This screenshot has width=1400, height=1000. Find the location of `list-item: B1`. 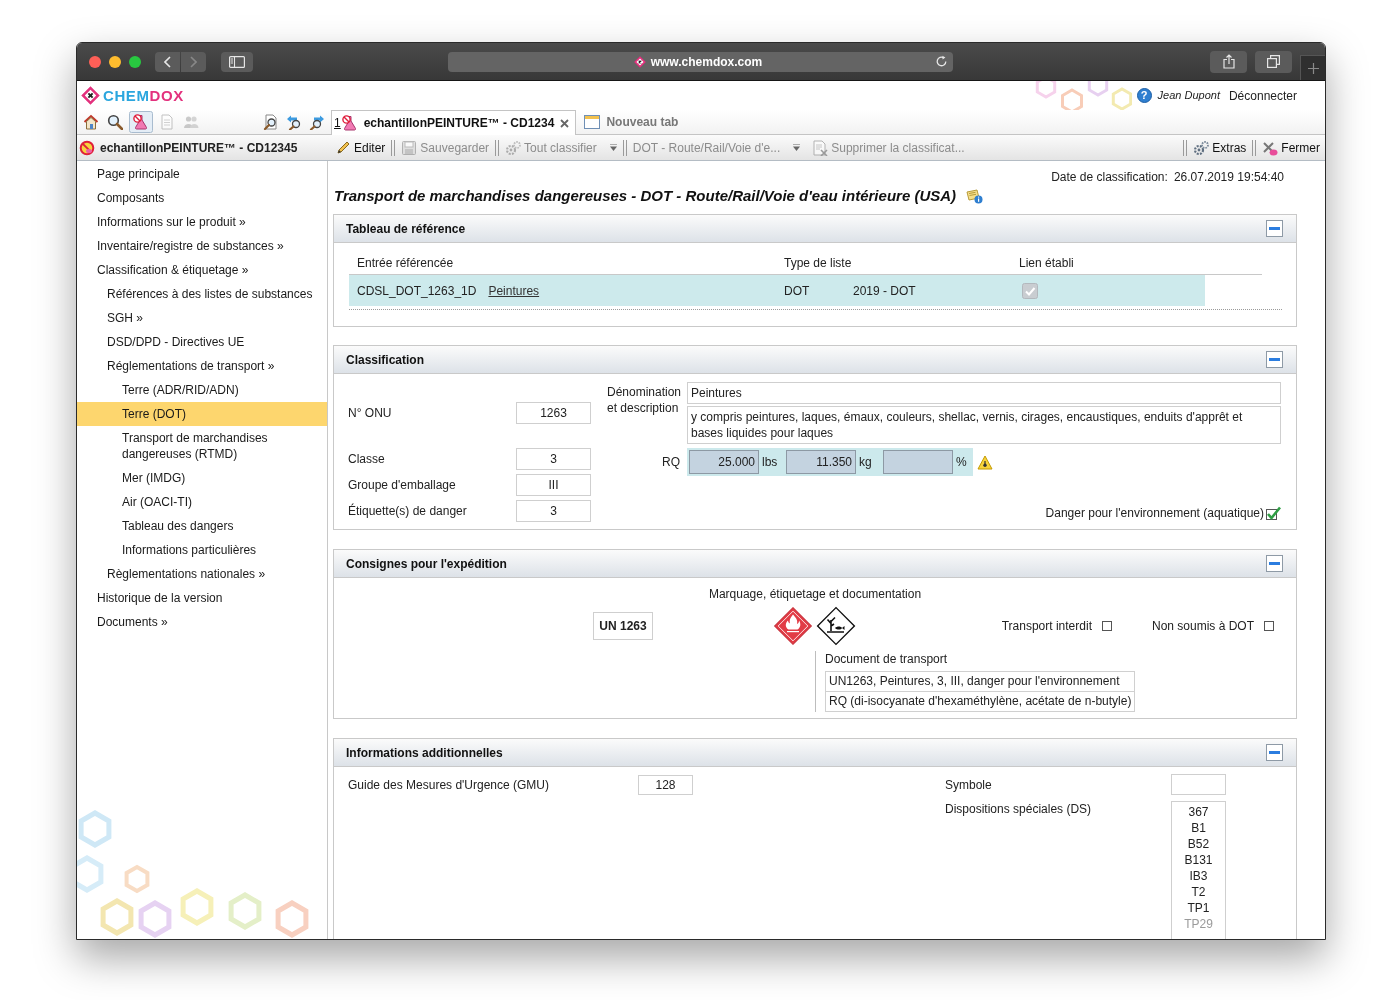

list-item: B1 is located at coordinates (1198, 828).